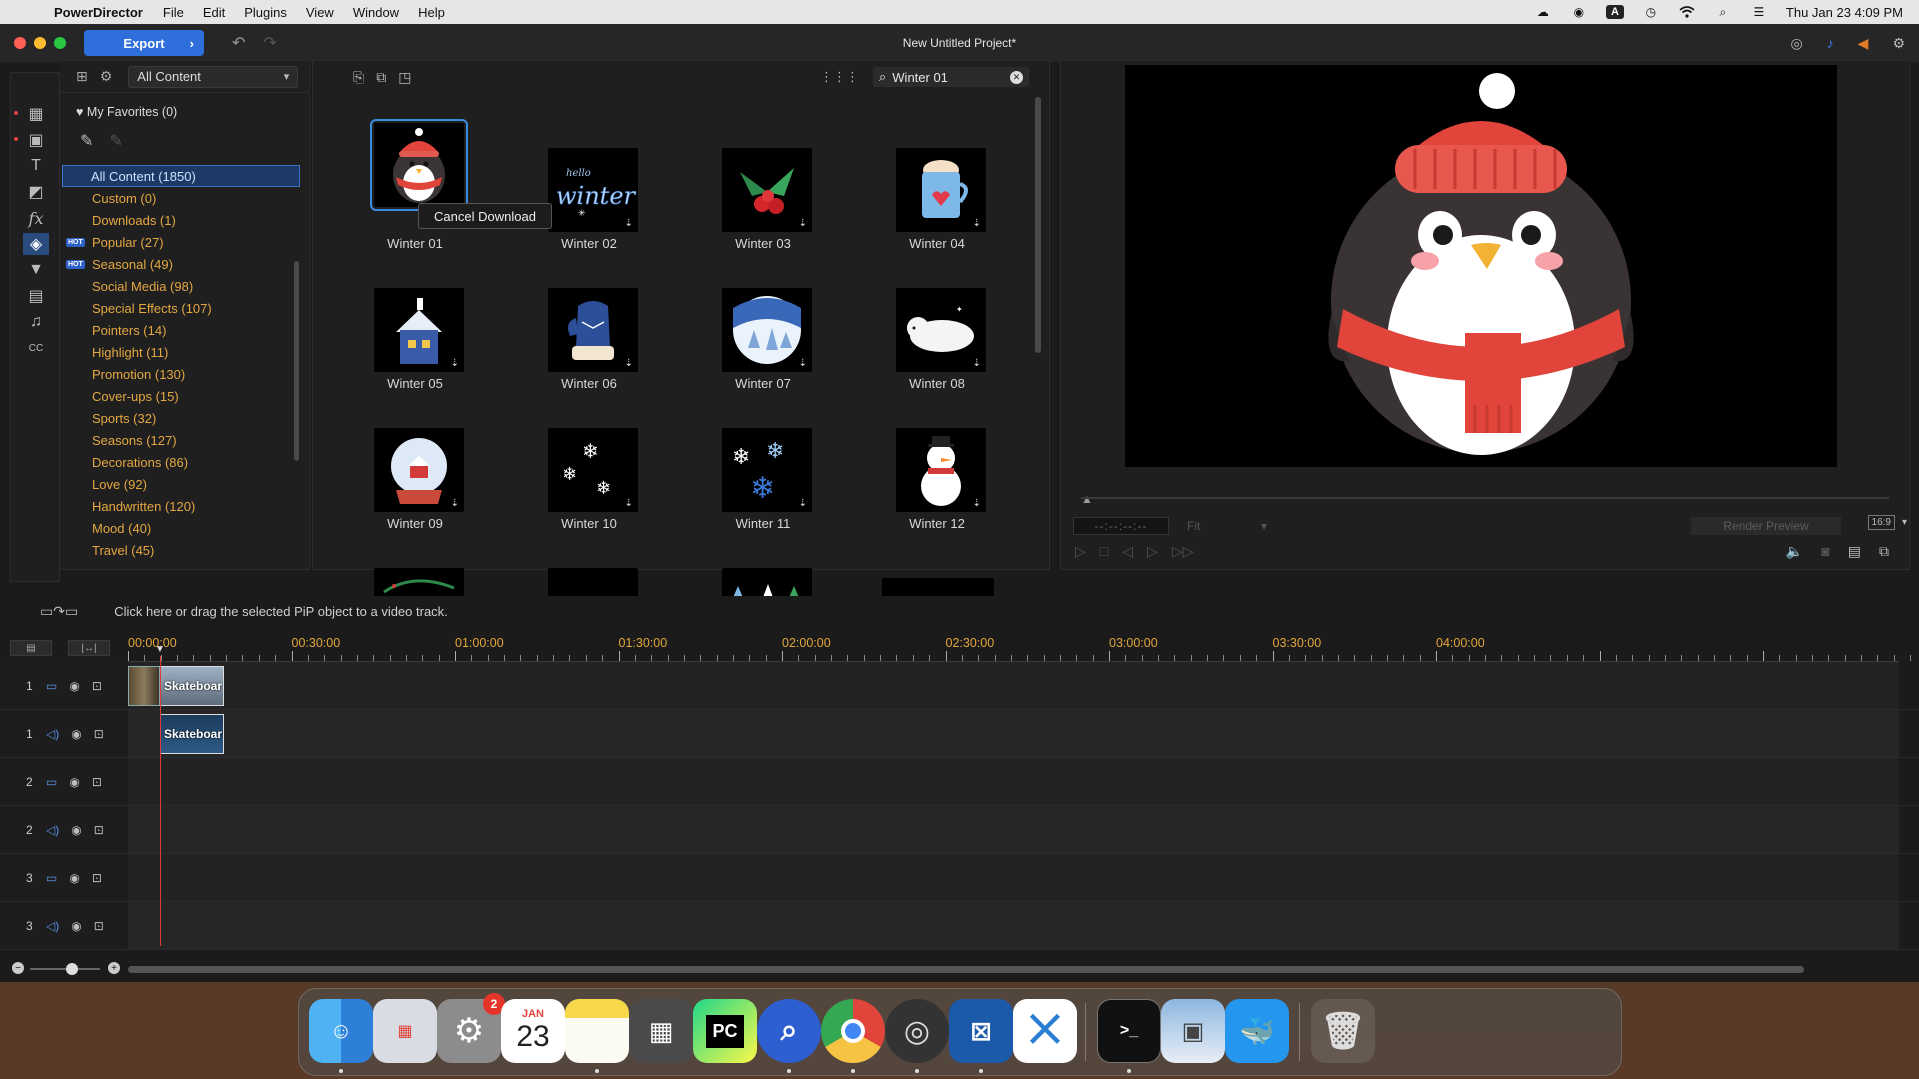  What do you see at coordinates (36, 114) in the screenshot?
I see `media-room-icon: ▦` at bounding box center [36, 114].